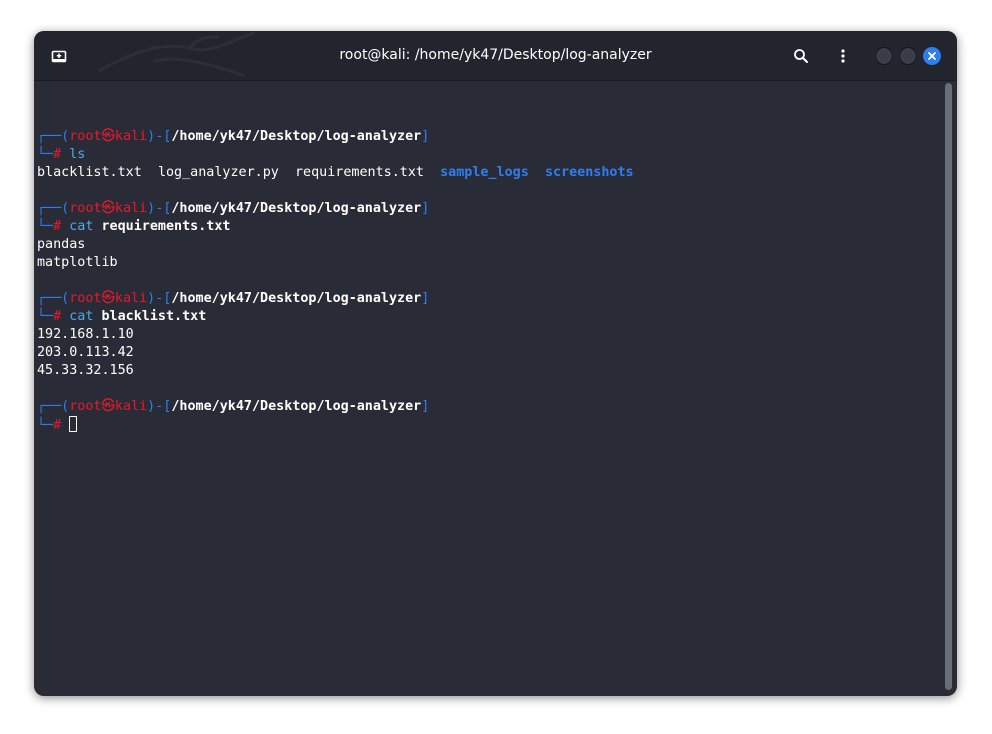 Image resolution: width=992 pixels, height=734 pixels. What do you see at coordinates (176, 54) in the screenshot?
I see `kali-dragon-watermark` at bounding box center [176, 54].